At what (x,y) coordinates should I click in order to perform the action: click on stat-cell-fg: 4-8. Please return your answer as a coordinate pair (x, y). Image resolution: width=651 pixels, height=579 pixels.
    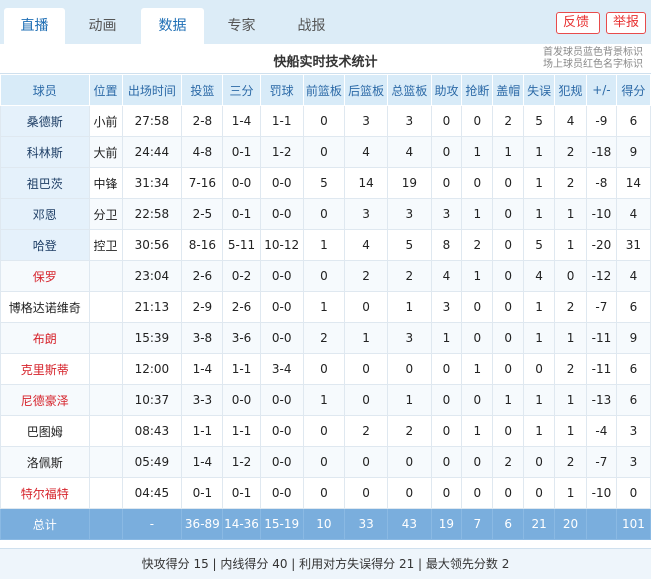
    Looking at the image, I should click on (202, 152).